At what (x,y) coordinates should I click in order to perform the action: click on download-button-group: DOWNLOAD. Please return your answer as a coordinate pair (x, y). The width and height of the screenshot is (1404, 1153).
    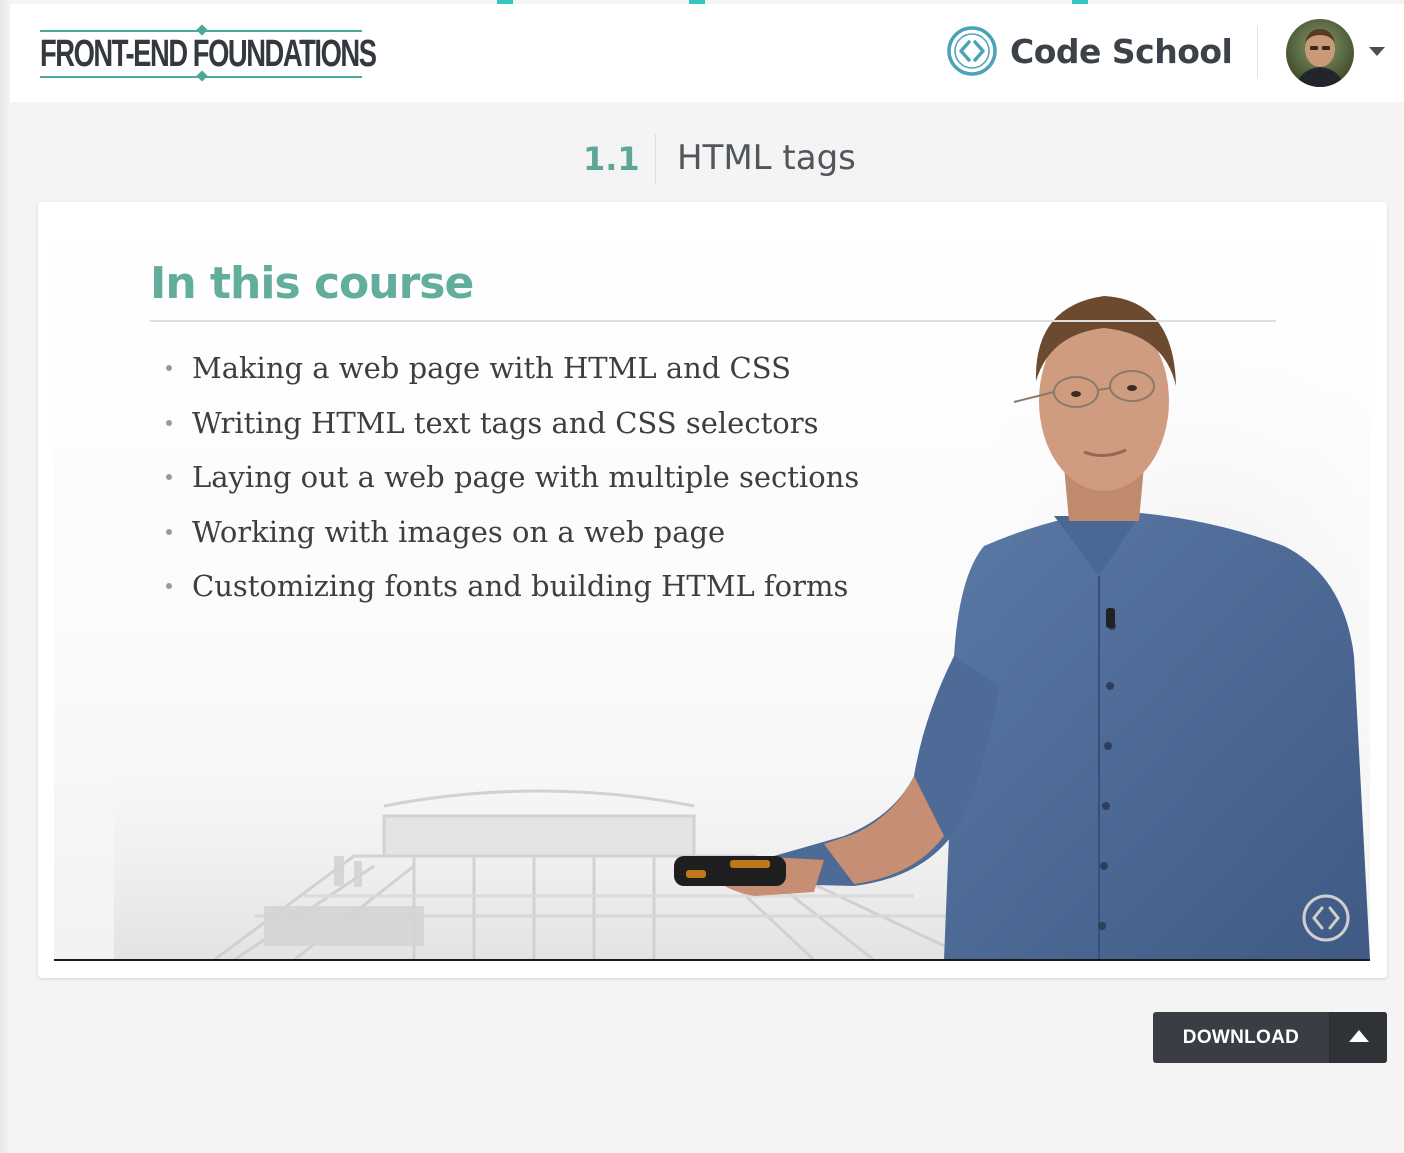
    Looking at the image, I should click on (1270, 1037).